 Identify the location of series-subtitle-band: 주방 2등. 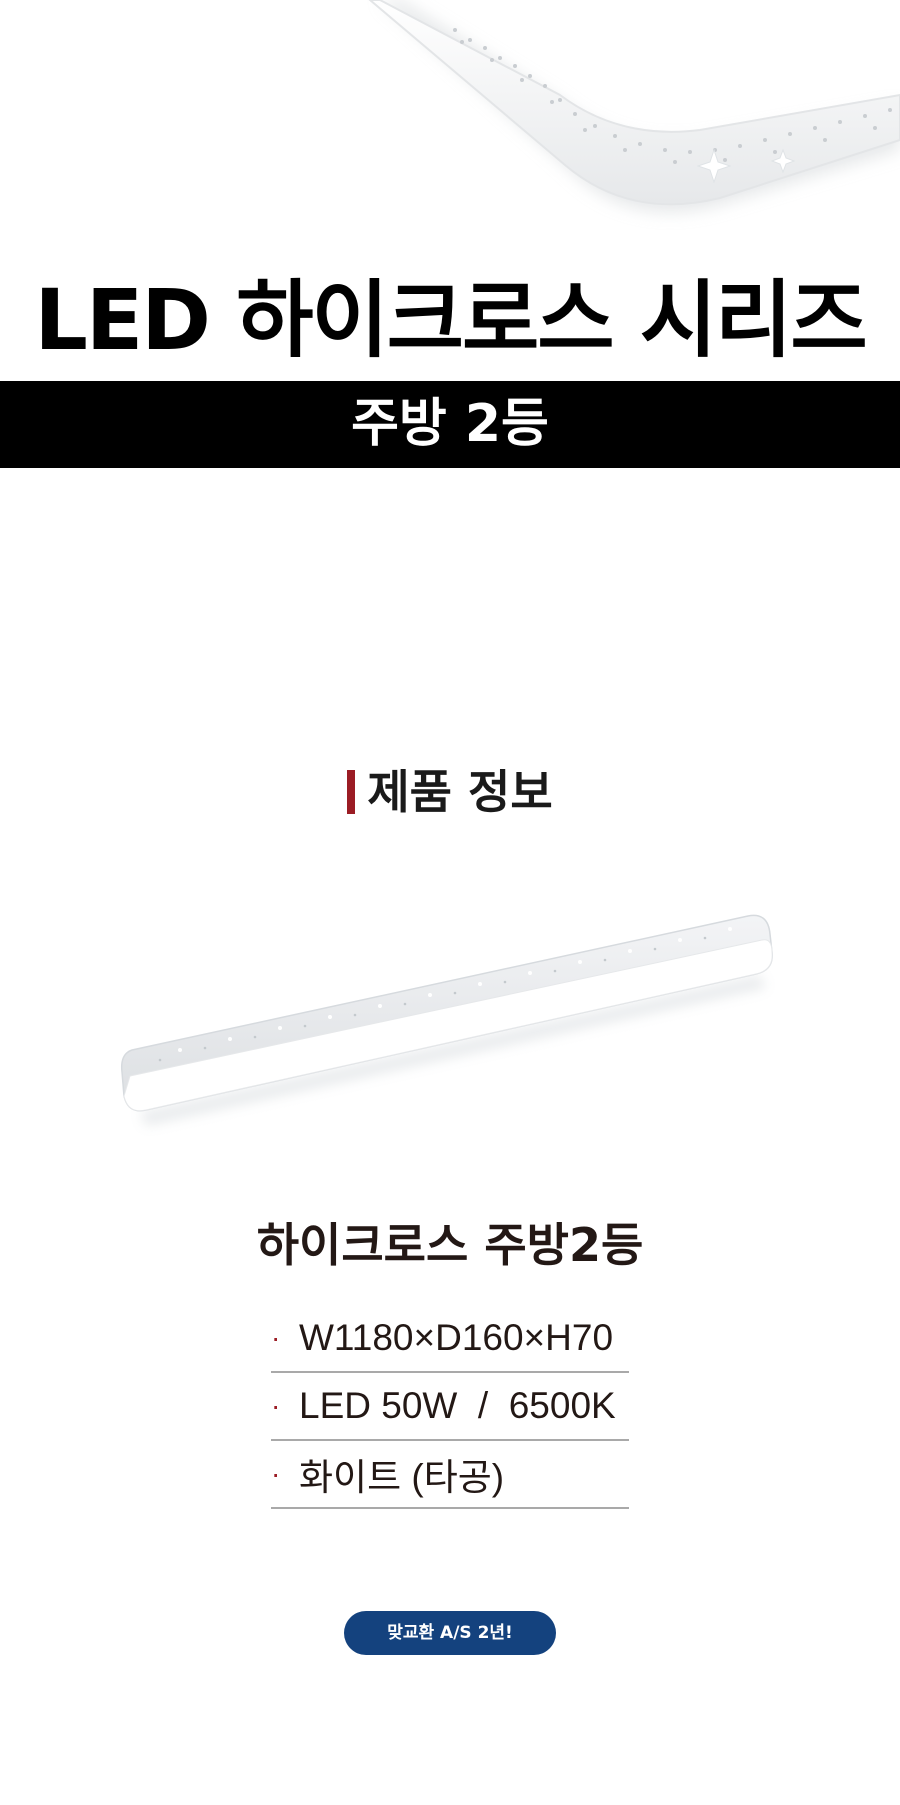
(450, 424).